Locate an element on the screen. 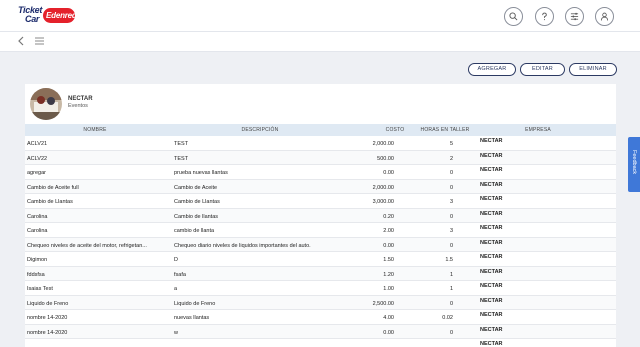 The height and width of the screenshot is (347, 640). cell-descripcion: prueba nuevas llantas is located at coordinates (201, 173).